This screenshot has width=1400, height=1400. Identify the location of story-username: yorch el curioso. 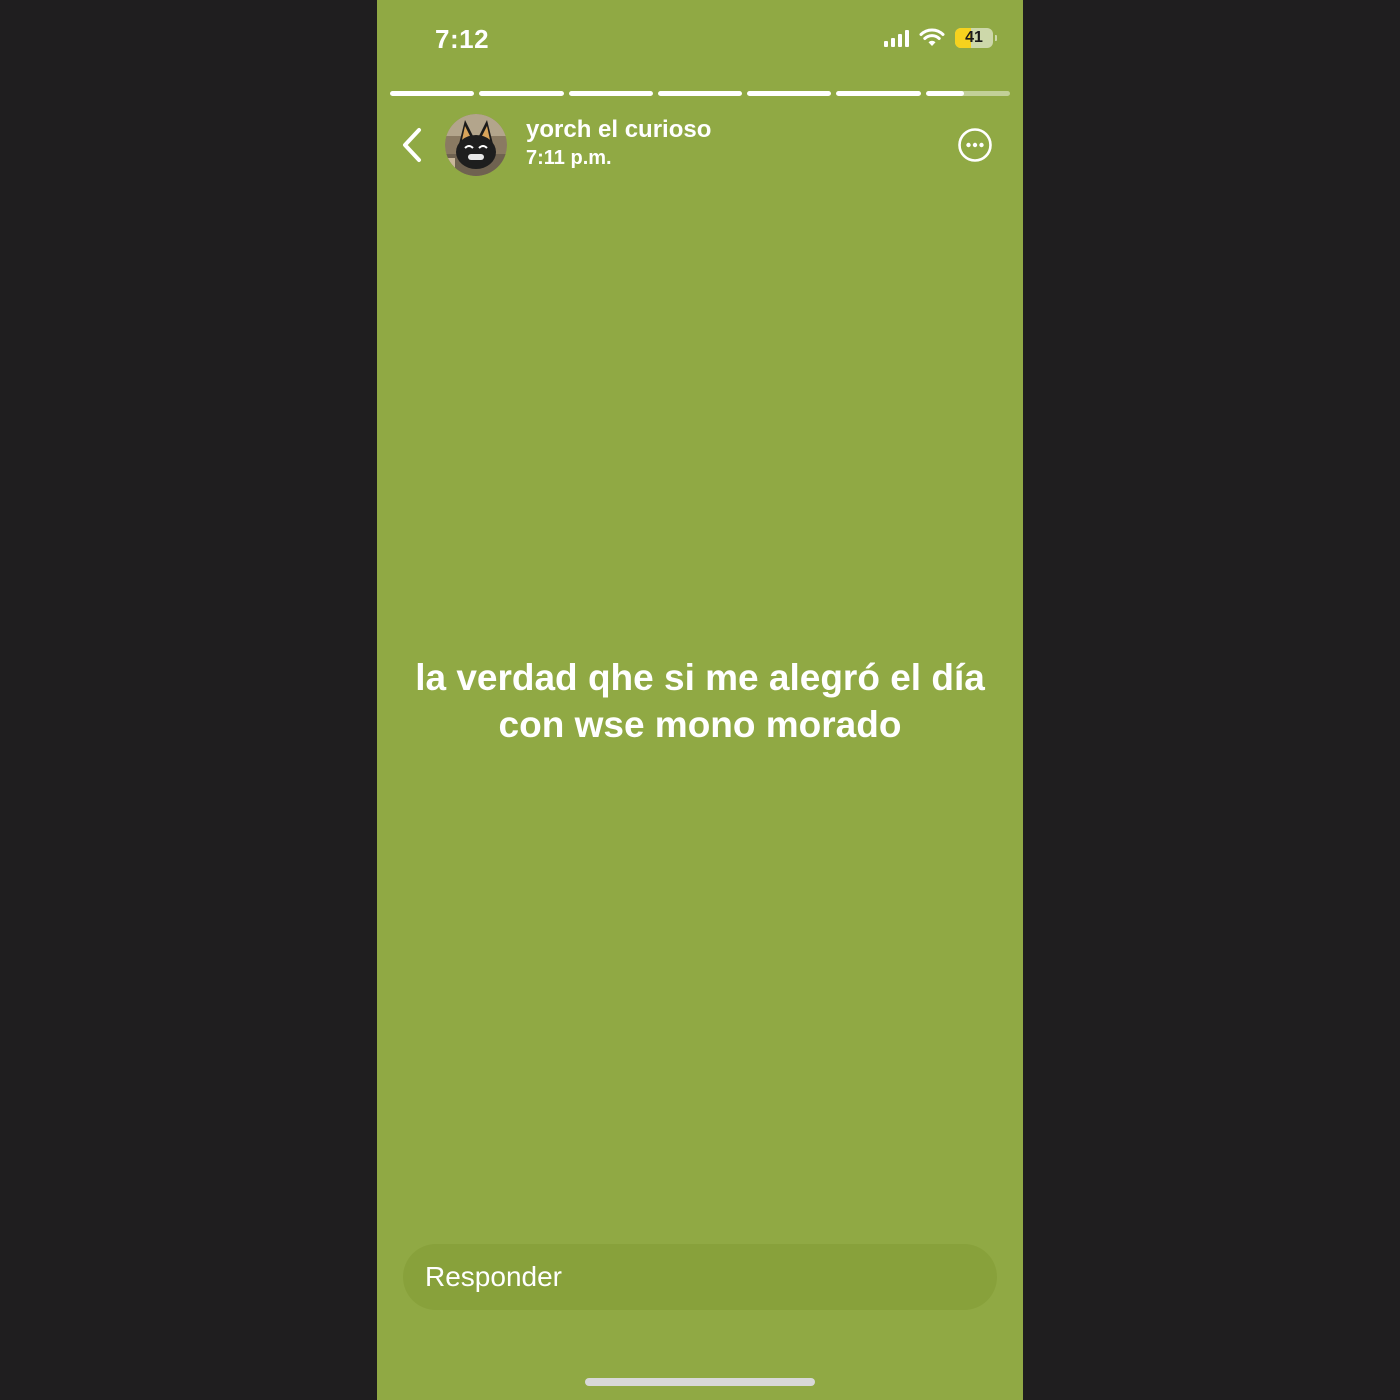
(618, 130).